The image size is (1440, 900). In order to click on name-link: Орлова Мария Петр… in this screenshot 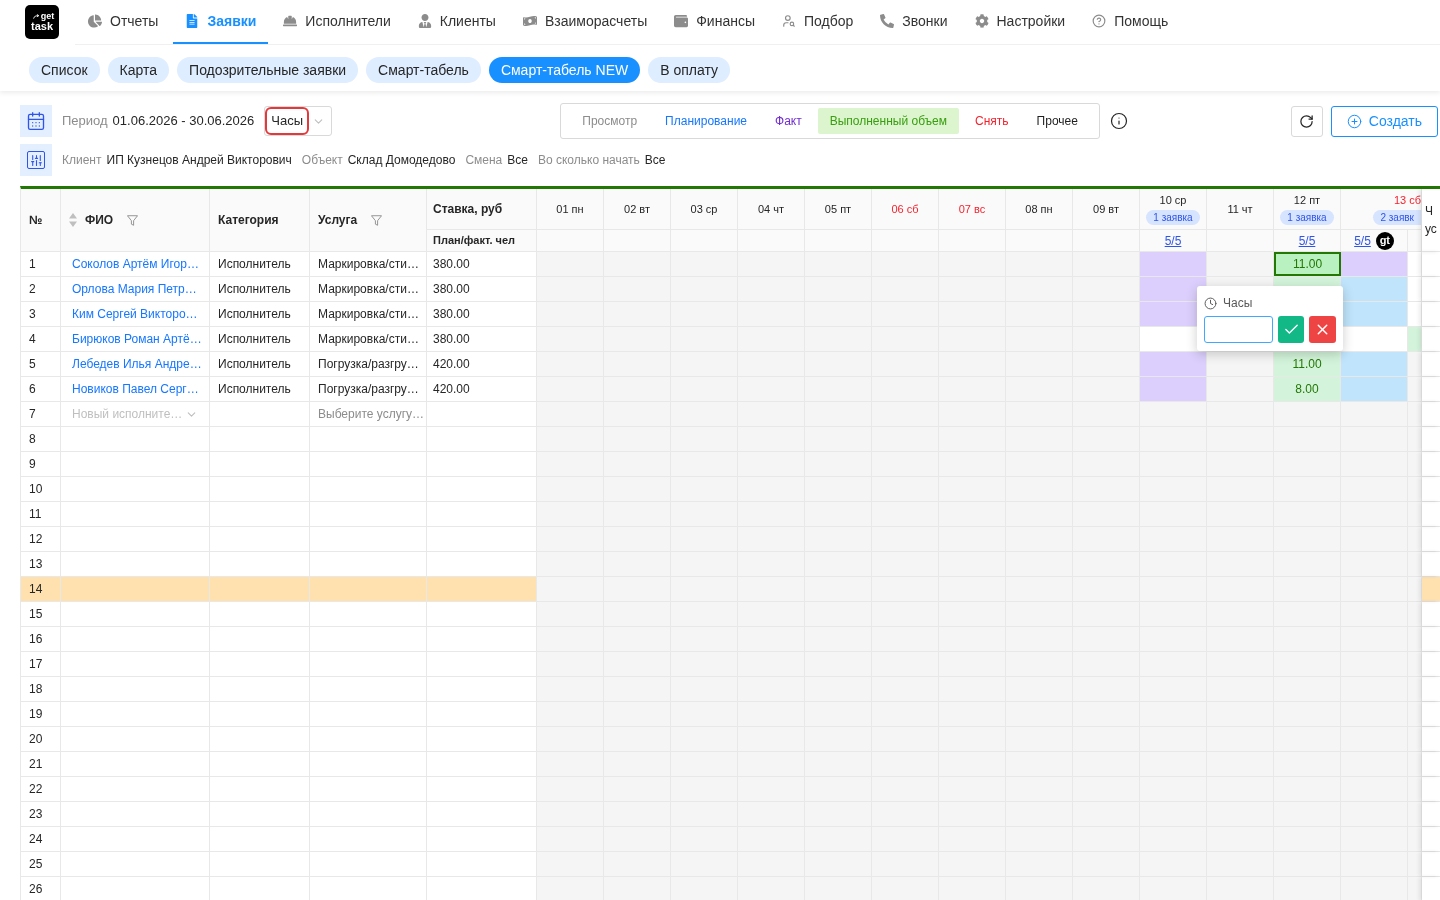, I will do `click(134, 289)`.